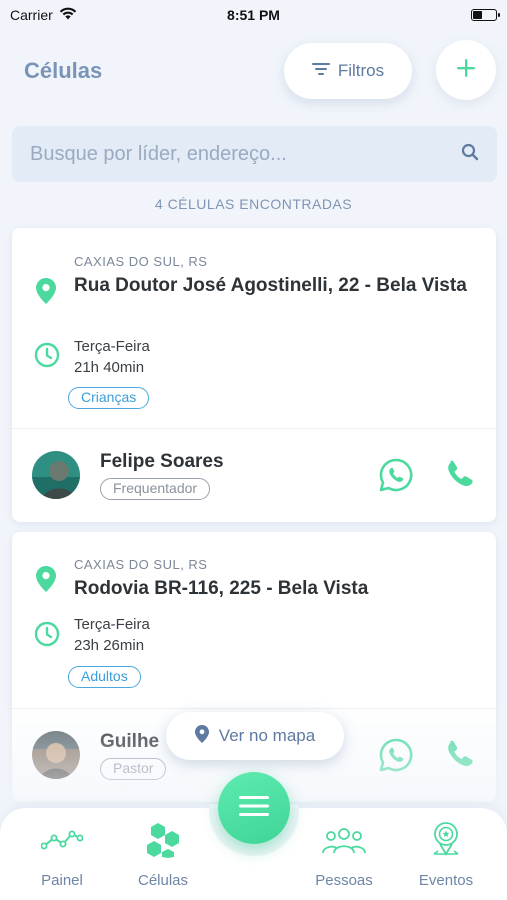 This screenshot has height=900, width=507. I want to click on audience-tag: Crianças, so click(109, 398).